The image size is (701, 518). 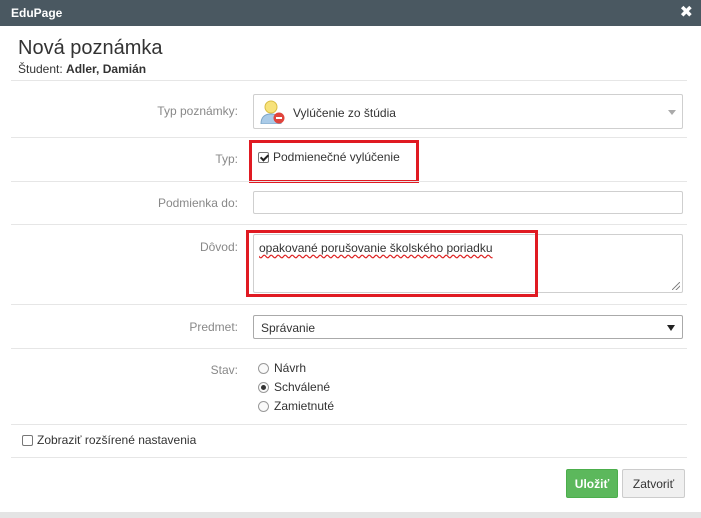 What do you see at coordinates (263, 387) in the screenshot?
I see `status-radio-approved` at bounding box center [263, 387].